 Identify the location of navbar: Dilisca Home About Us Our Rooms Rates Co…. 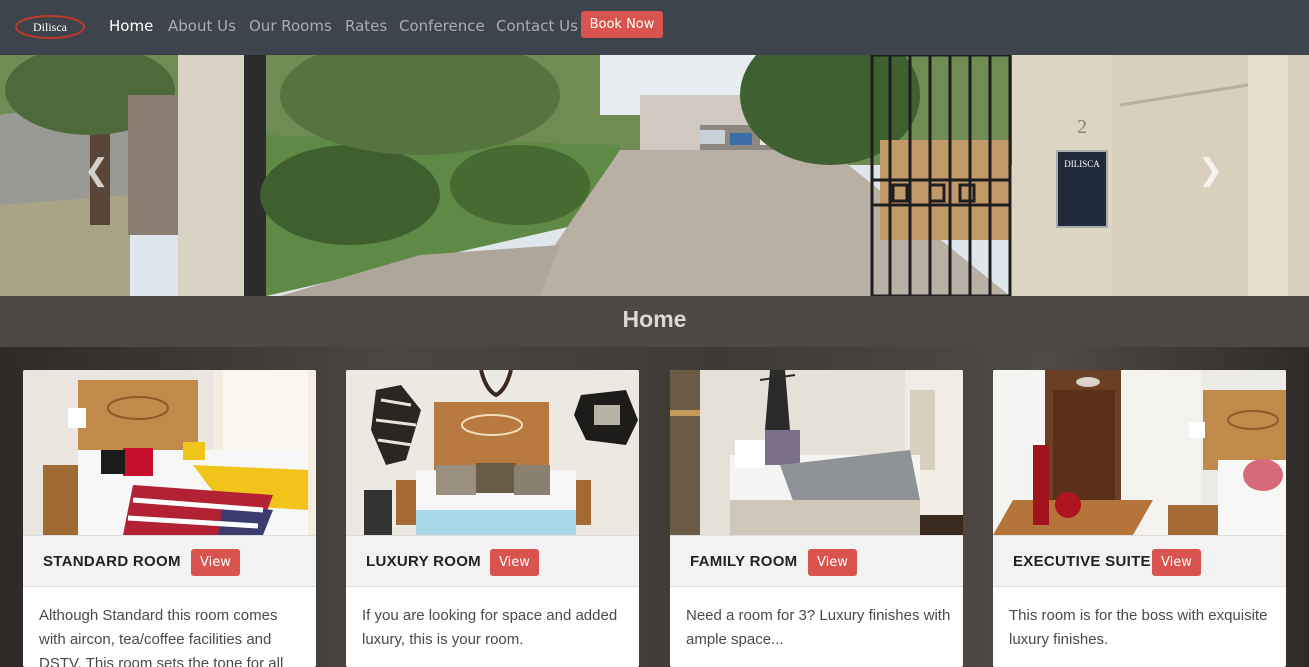
(654, 27).